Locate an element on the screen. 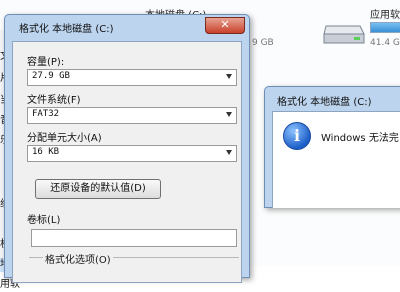  message-box-body: i Windows 无法完 is located at coordinates (336, 159).